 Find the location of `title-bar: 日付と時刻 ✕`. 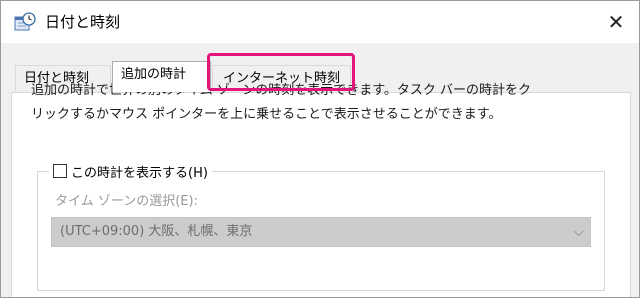

title-bar: 日付と時刻 ✕ is located at coordinates (320, 22).